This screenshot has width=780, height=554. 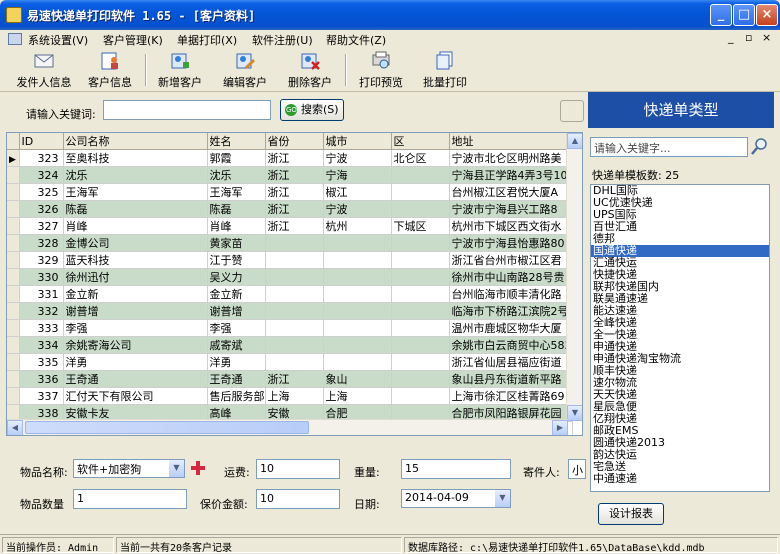 What do you see at coordinates (236, 192) in the screenshot?
I see `cell-name: 王海军` at bounding box center [236, 192].